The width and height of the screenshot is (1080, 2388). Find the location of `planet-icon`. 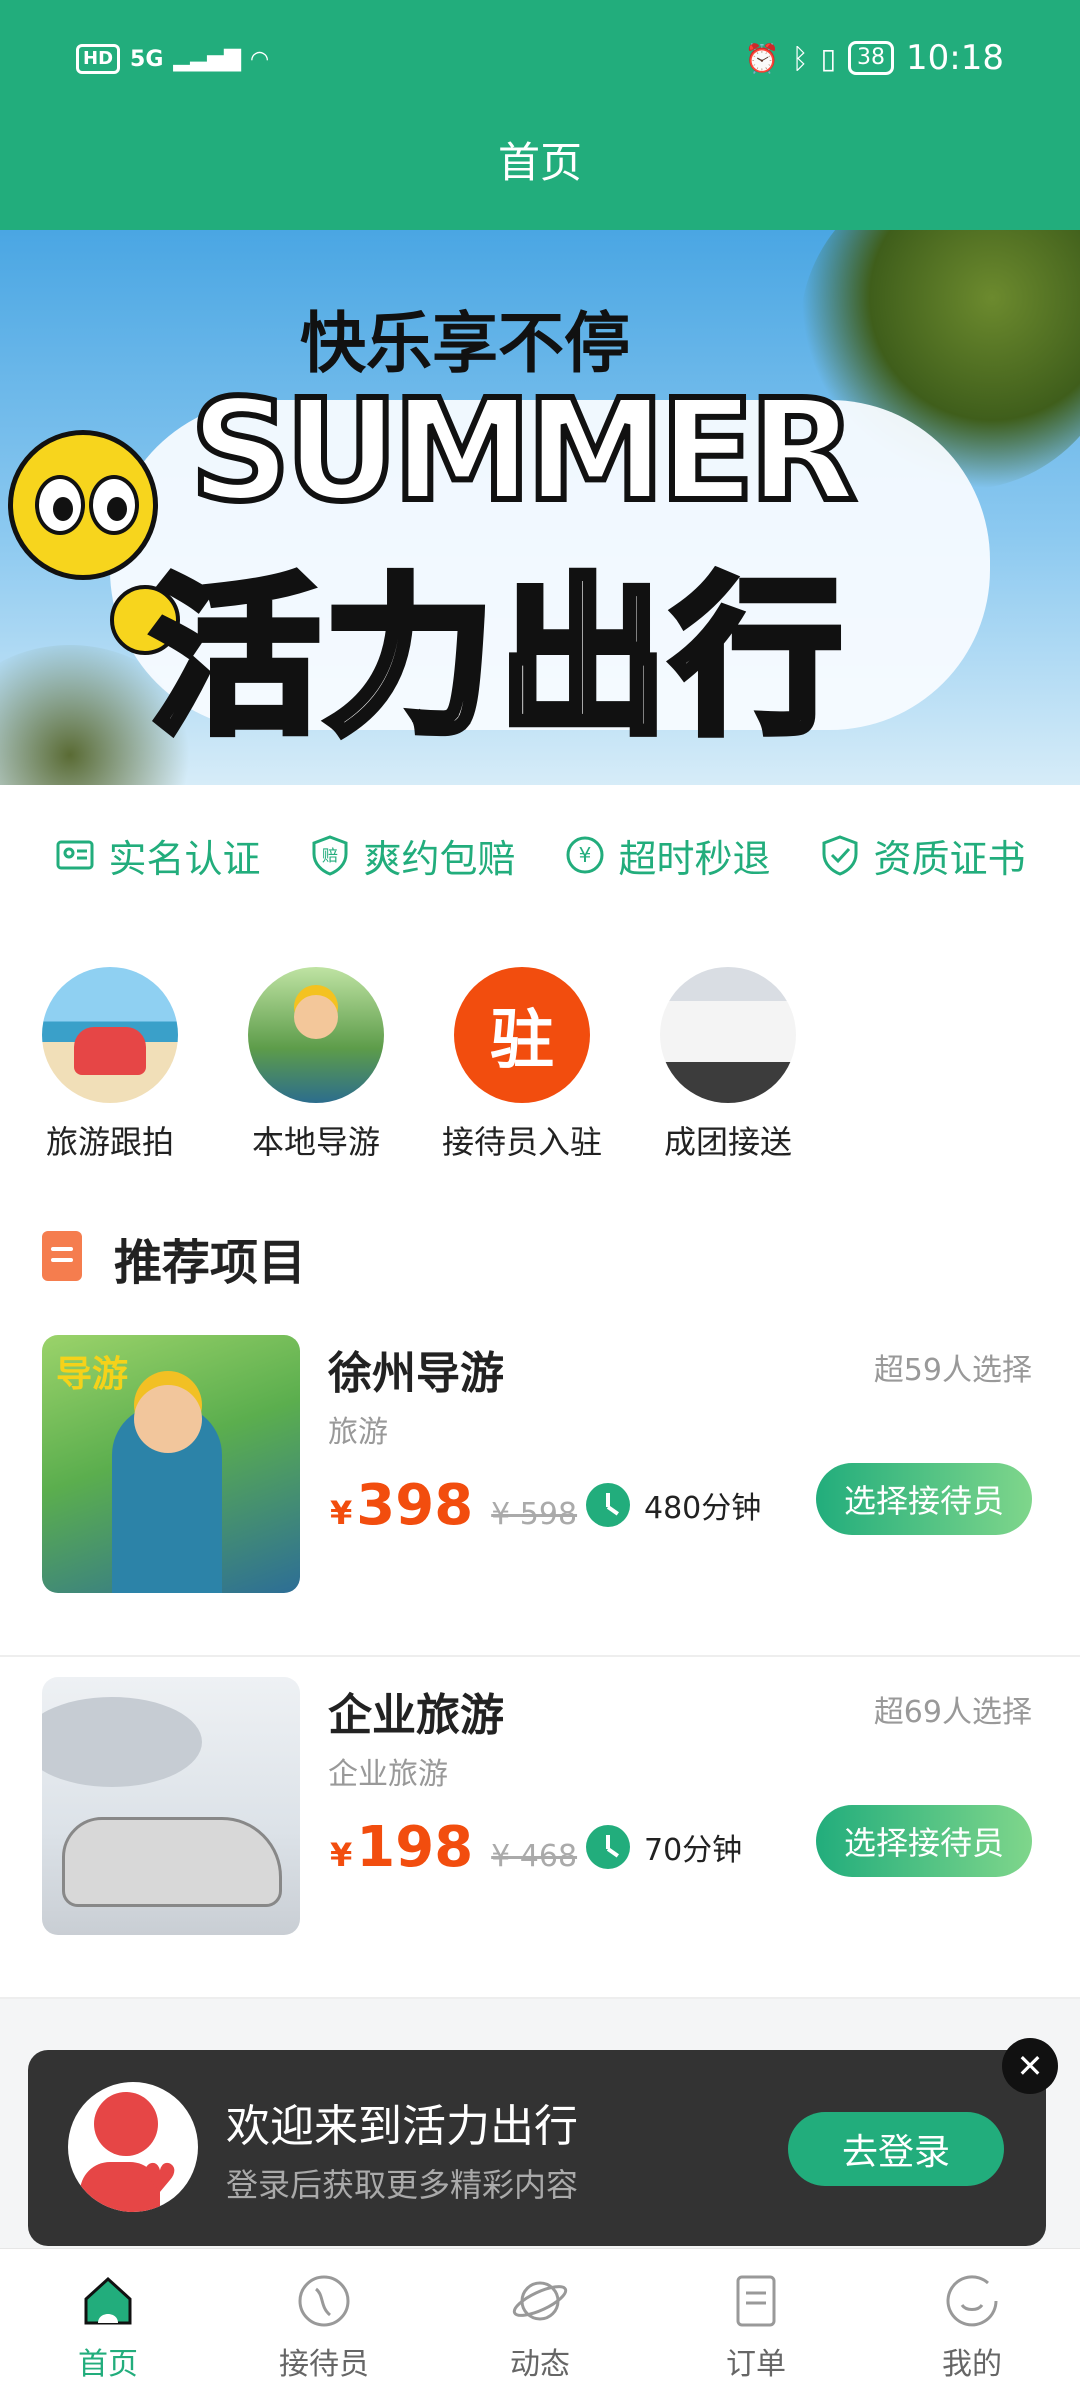

planet-icon is located at coordinates (540, 2301).